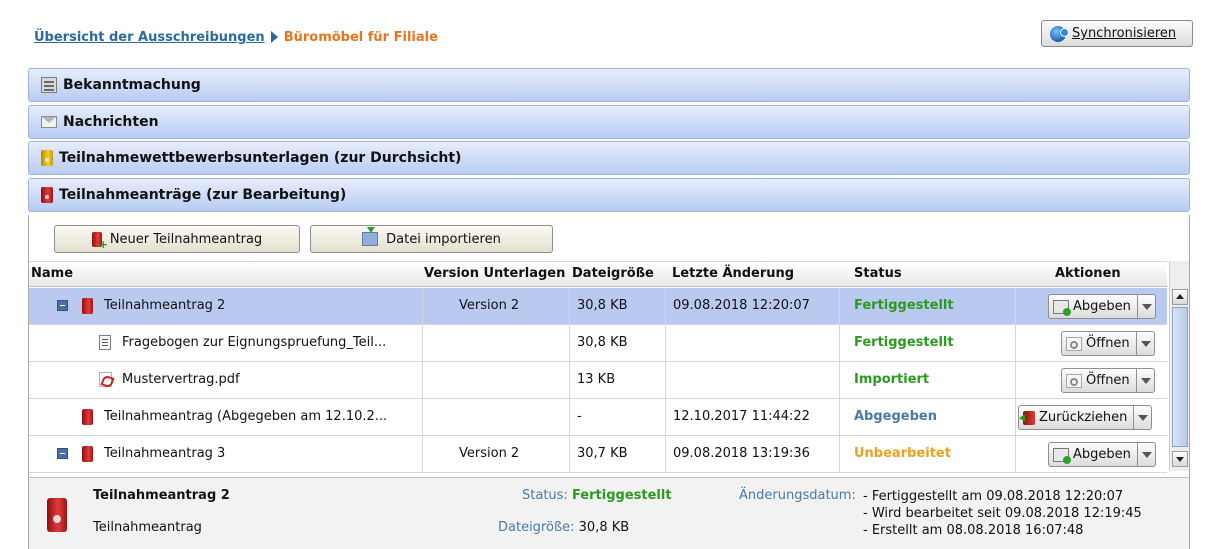  Describe the element at coordinates (609, 85) in the screenshot. I see `accordion-bekanntmachung: Bekanntmachung` at that location.